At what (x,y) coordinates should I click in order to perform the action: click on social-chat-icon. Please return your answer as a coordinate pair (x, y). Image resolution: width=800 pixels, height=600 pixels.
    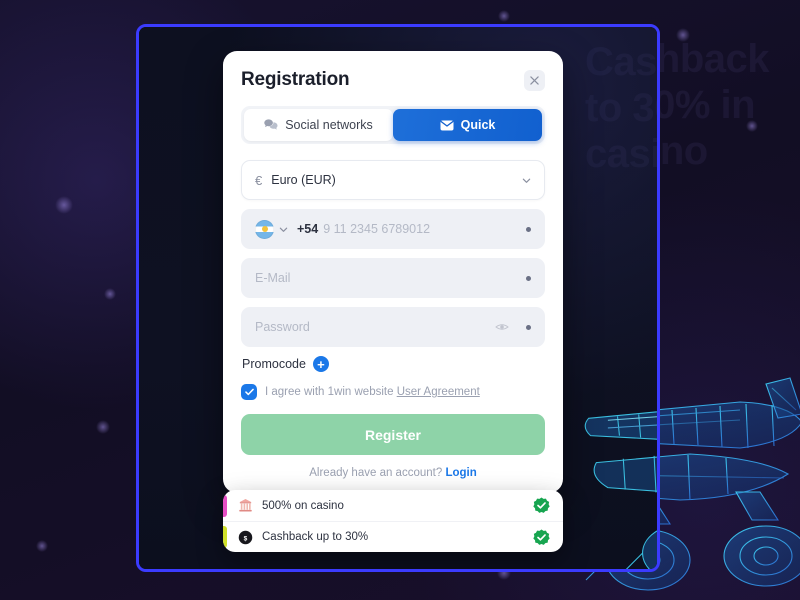
    Looking at the image, I should click on (271, 125).